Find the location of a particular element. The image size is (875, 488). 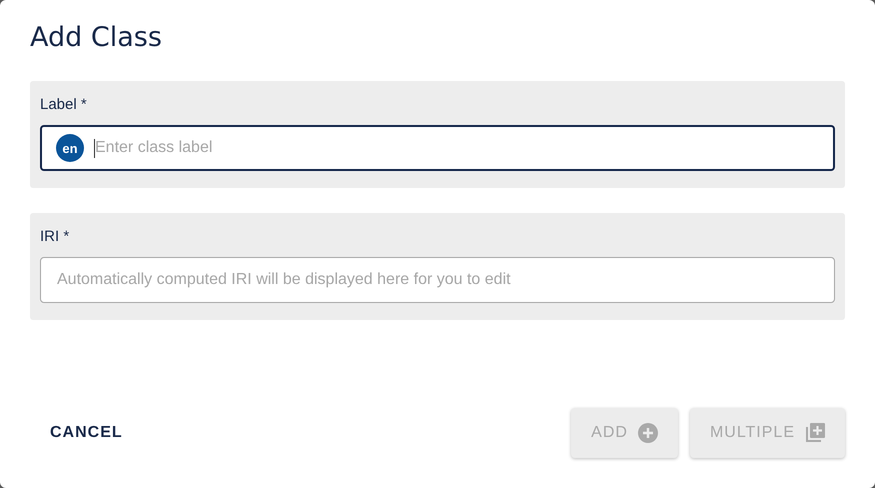

field-label: Label * is located at coordinates (63, 104).